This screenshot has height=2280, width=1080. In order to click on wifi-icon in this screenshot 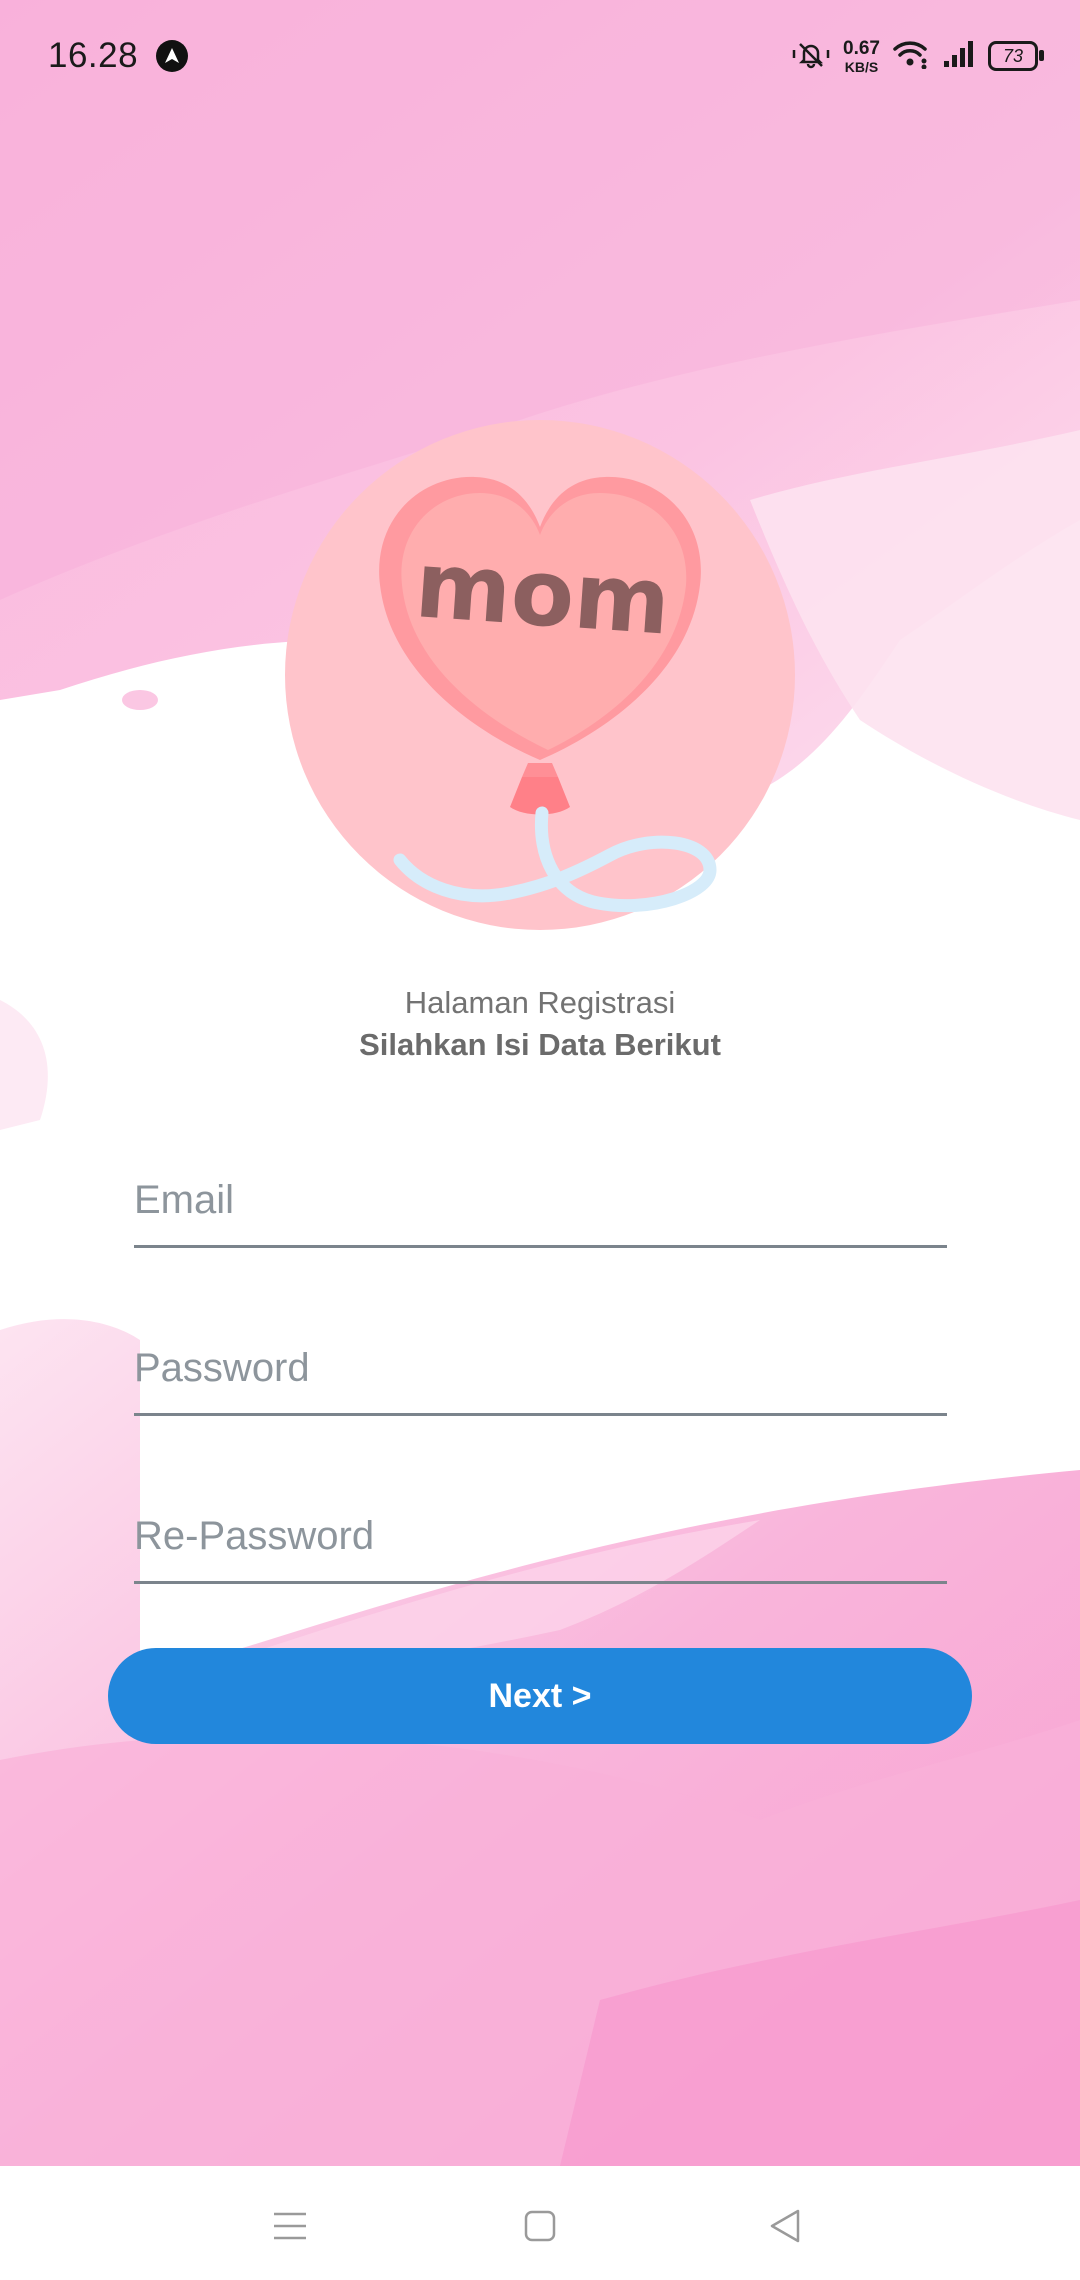, I will do `click(911, 56)`.